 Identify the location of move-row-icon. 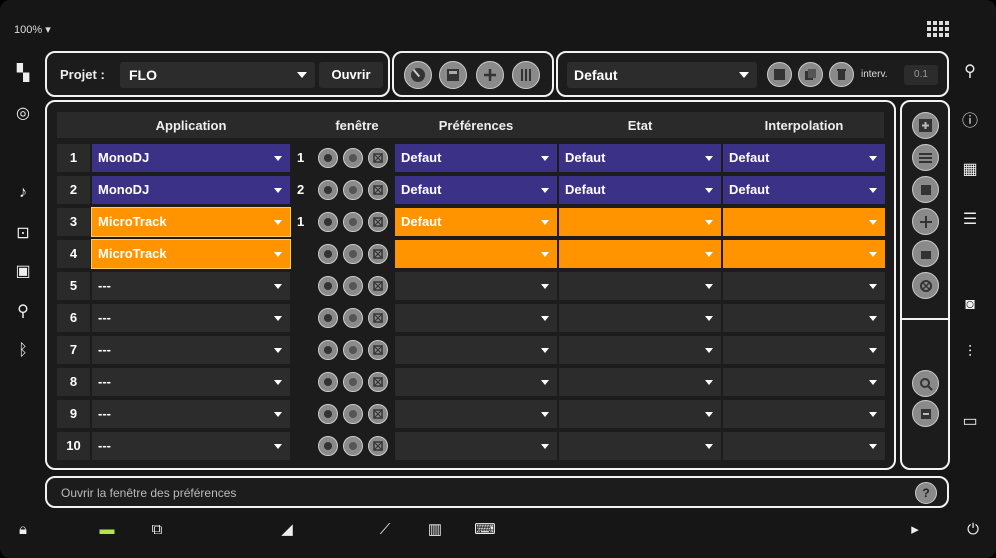
(925, 221).